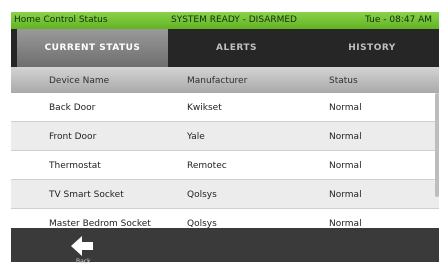 The image size is (446, 265). I want to click on tab-bar: CURRENT STATUS ALERTS HISTORY, so click(225, 48).